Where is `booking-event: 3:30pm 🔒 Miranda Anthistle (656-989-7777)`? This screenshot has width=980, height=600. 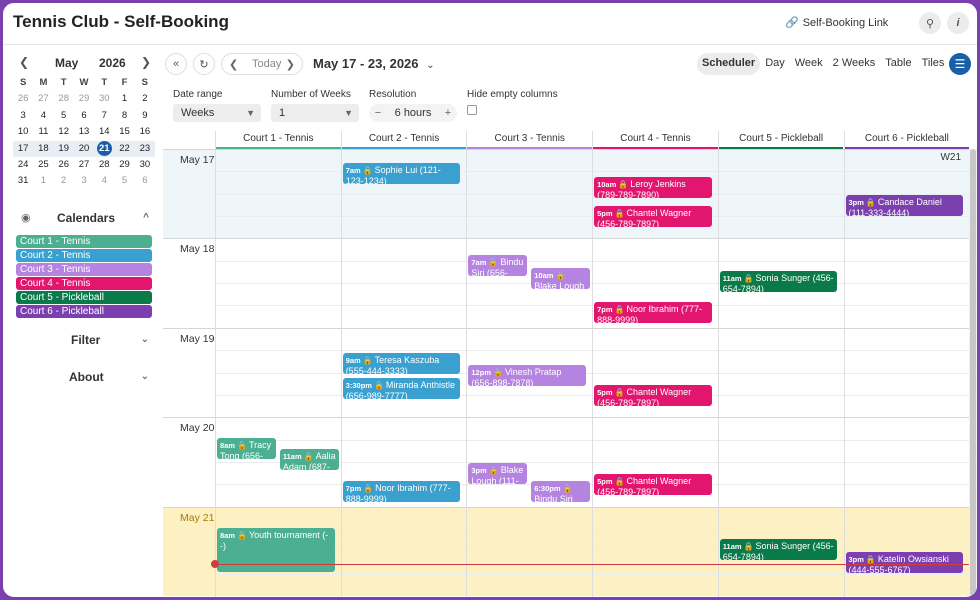 booking-event: 3:30pm 🔒 Miranda Anthistle (656-989-7777) is located at coordinates (401, 388).